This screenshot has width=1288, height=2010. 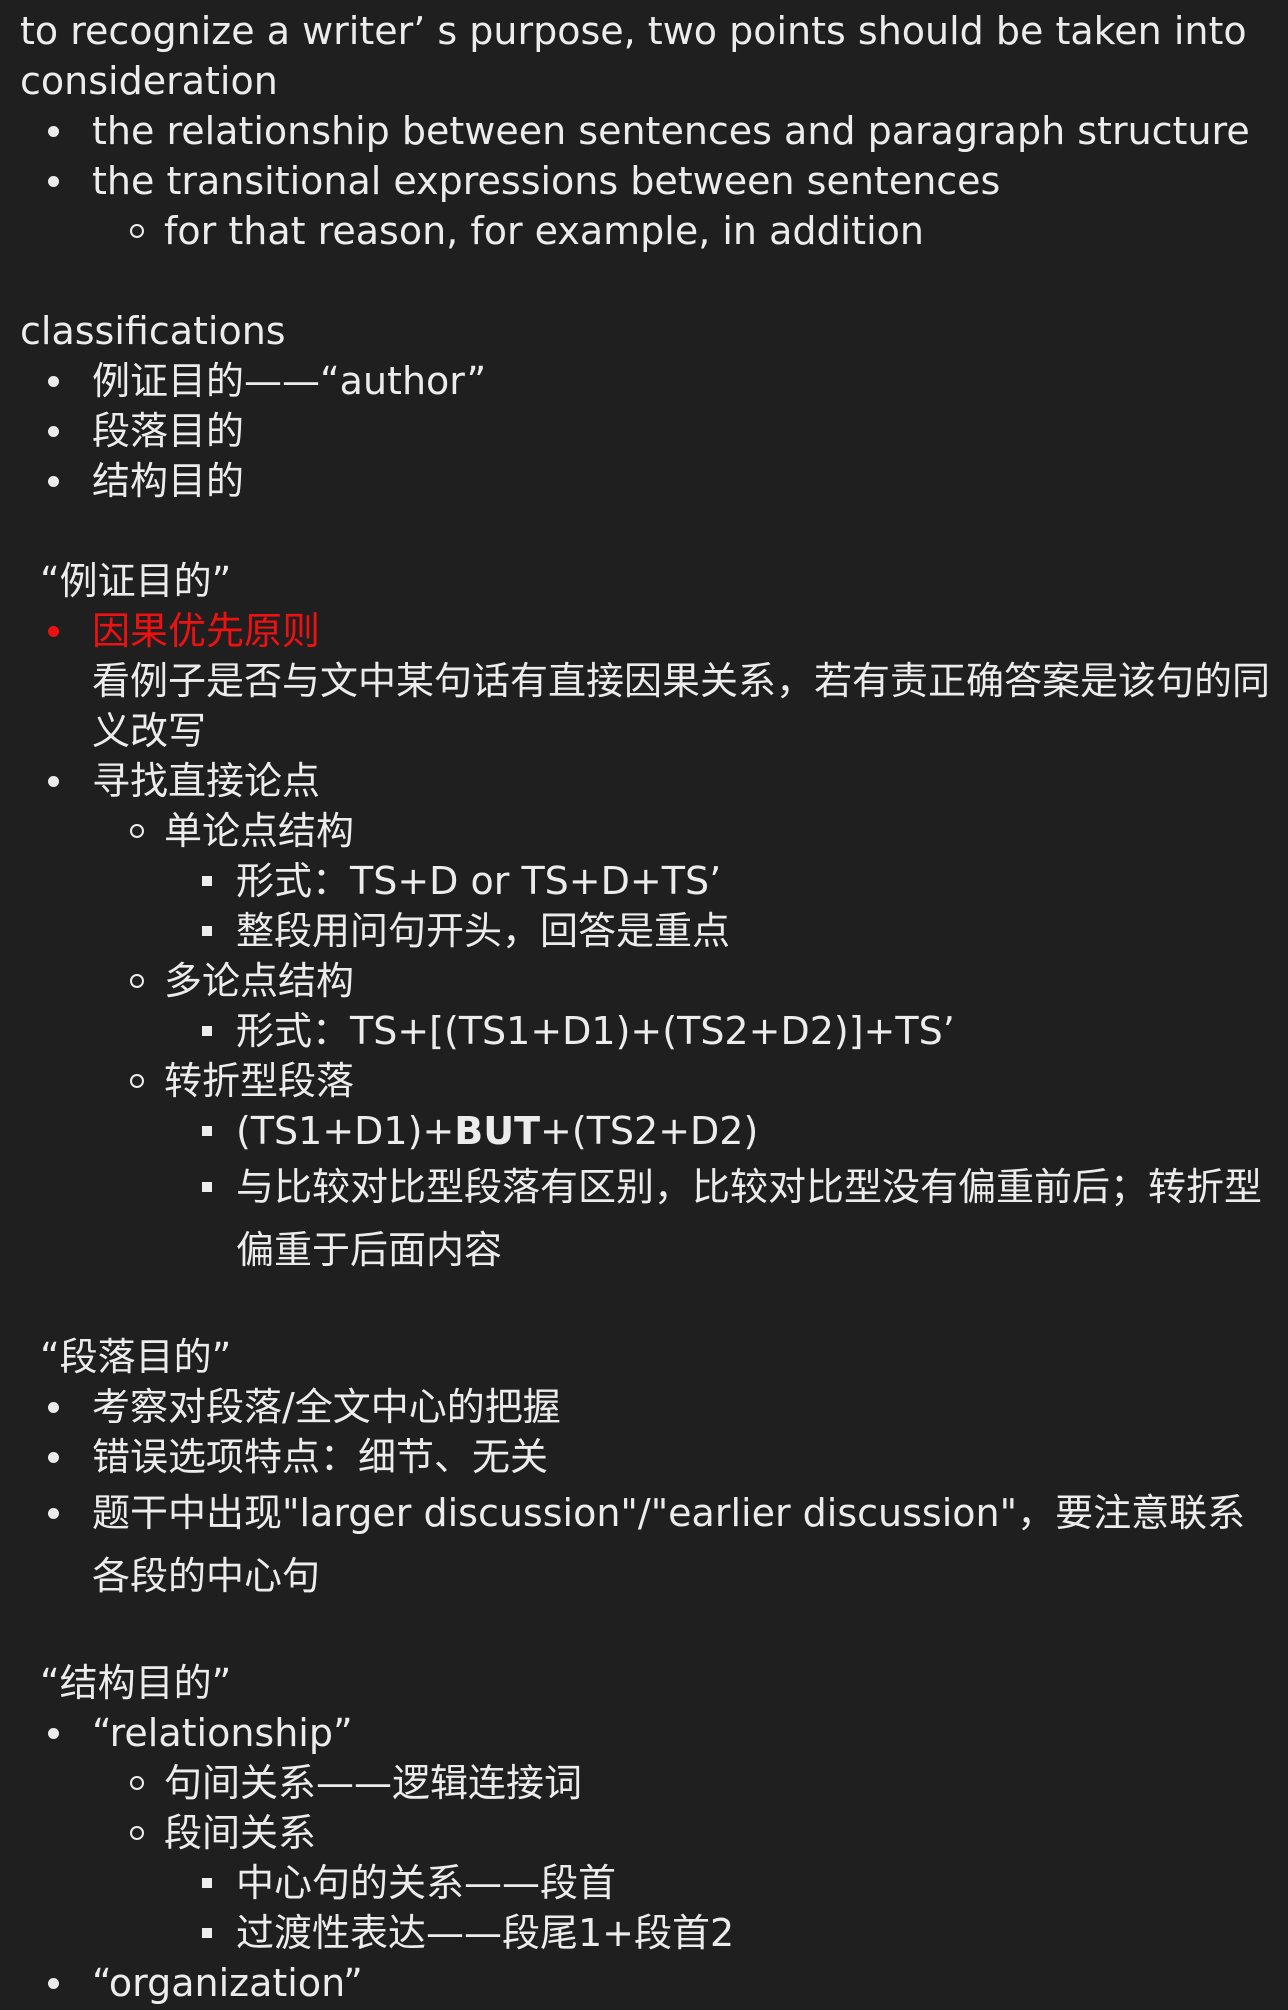 What do you see at coordinates (595, 1031) in the screenshot?
I see `list-item-text: 形式：TS+[(TS1+D1)+(TS2+D2)]+TS’` at bounding box center [595, 1031].